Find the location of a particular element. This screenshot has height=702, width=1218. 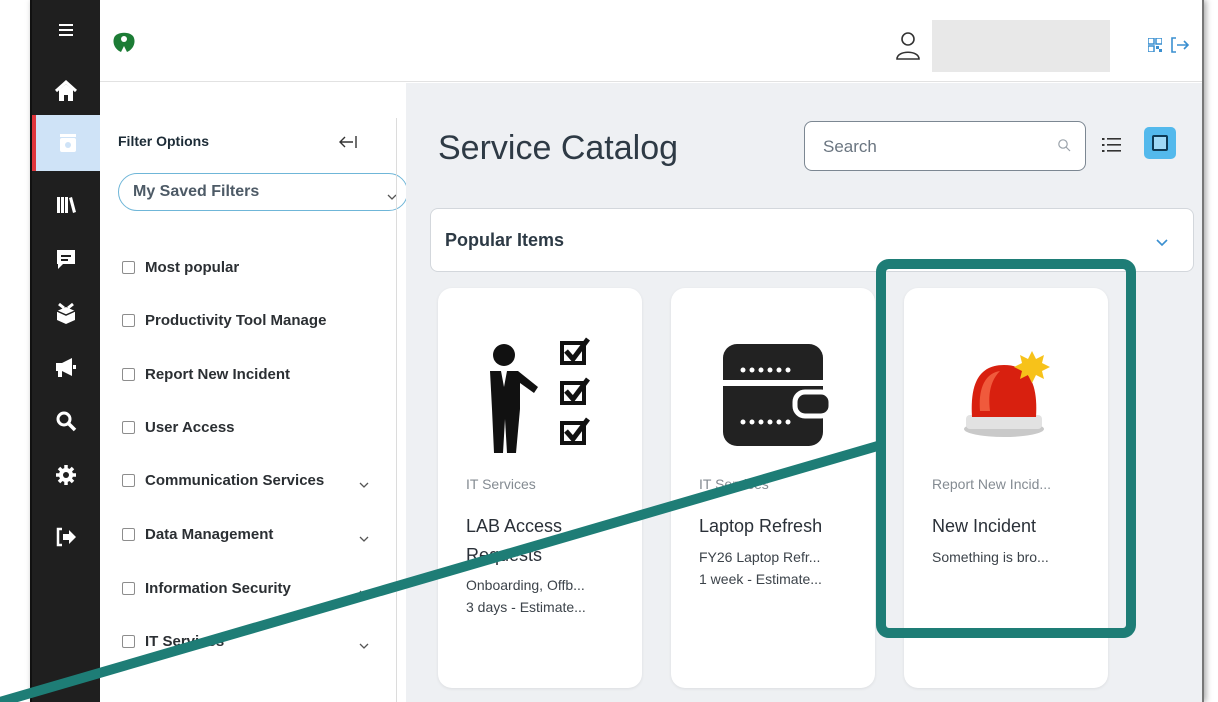

collapse-panel-icon is located at coordinates (348, 142).